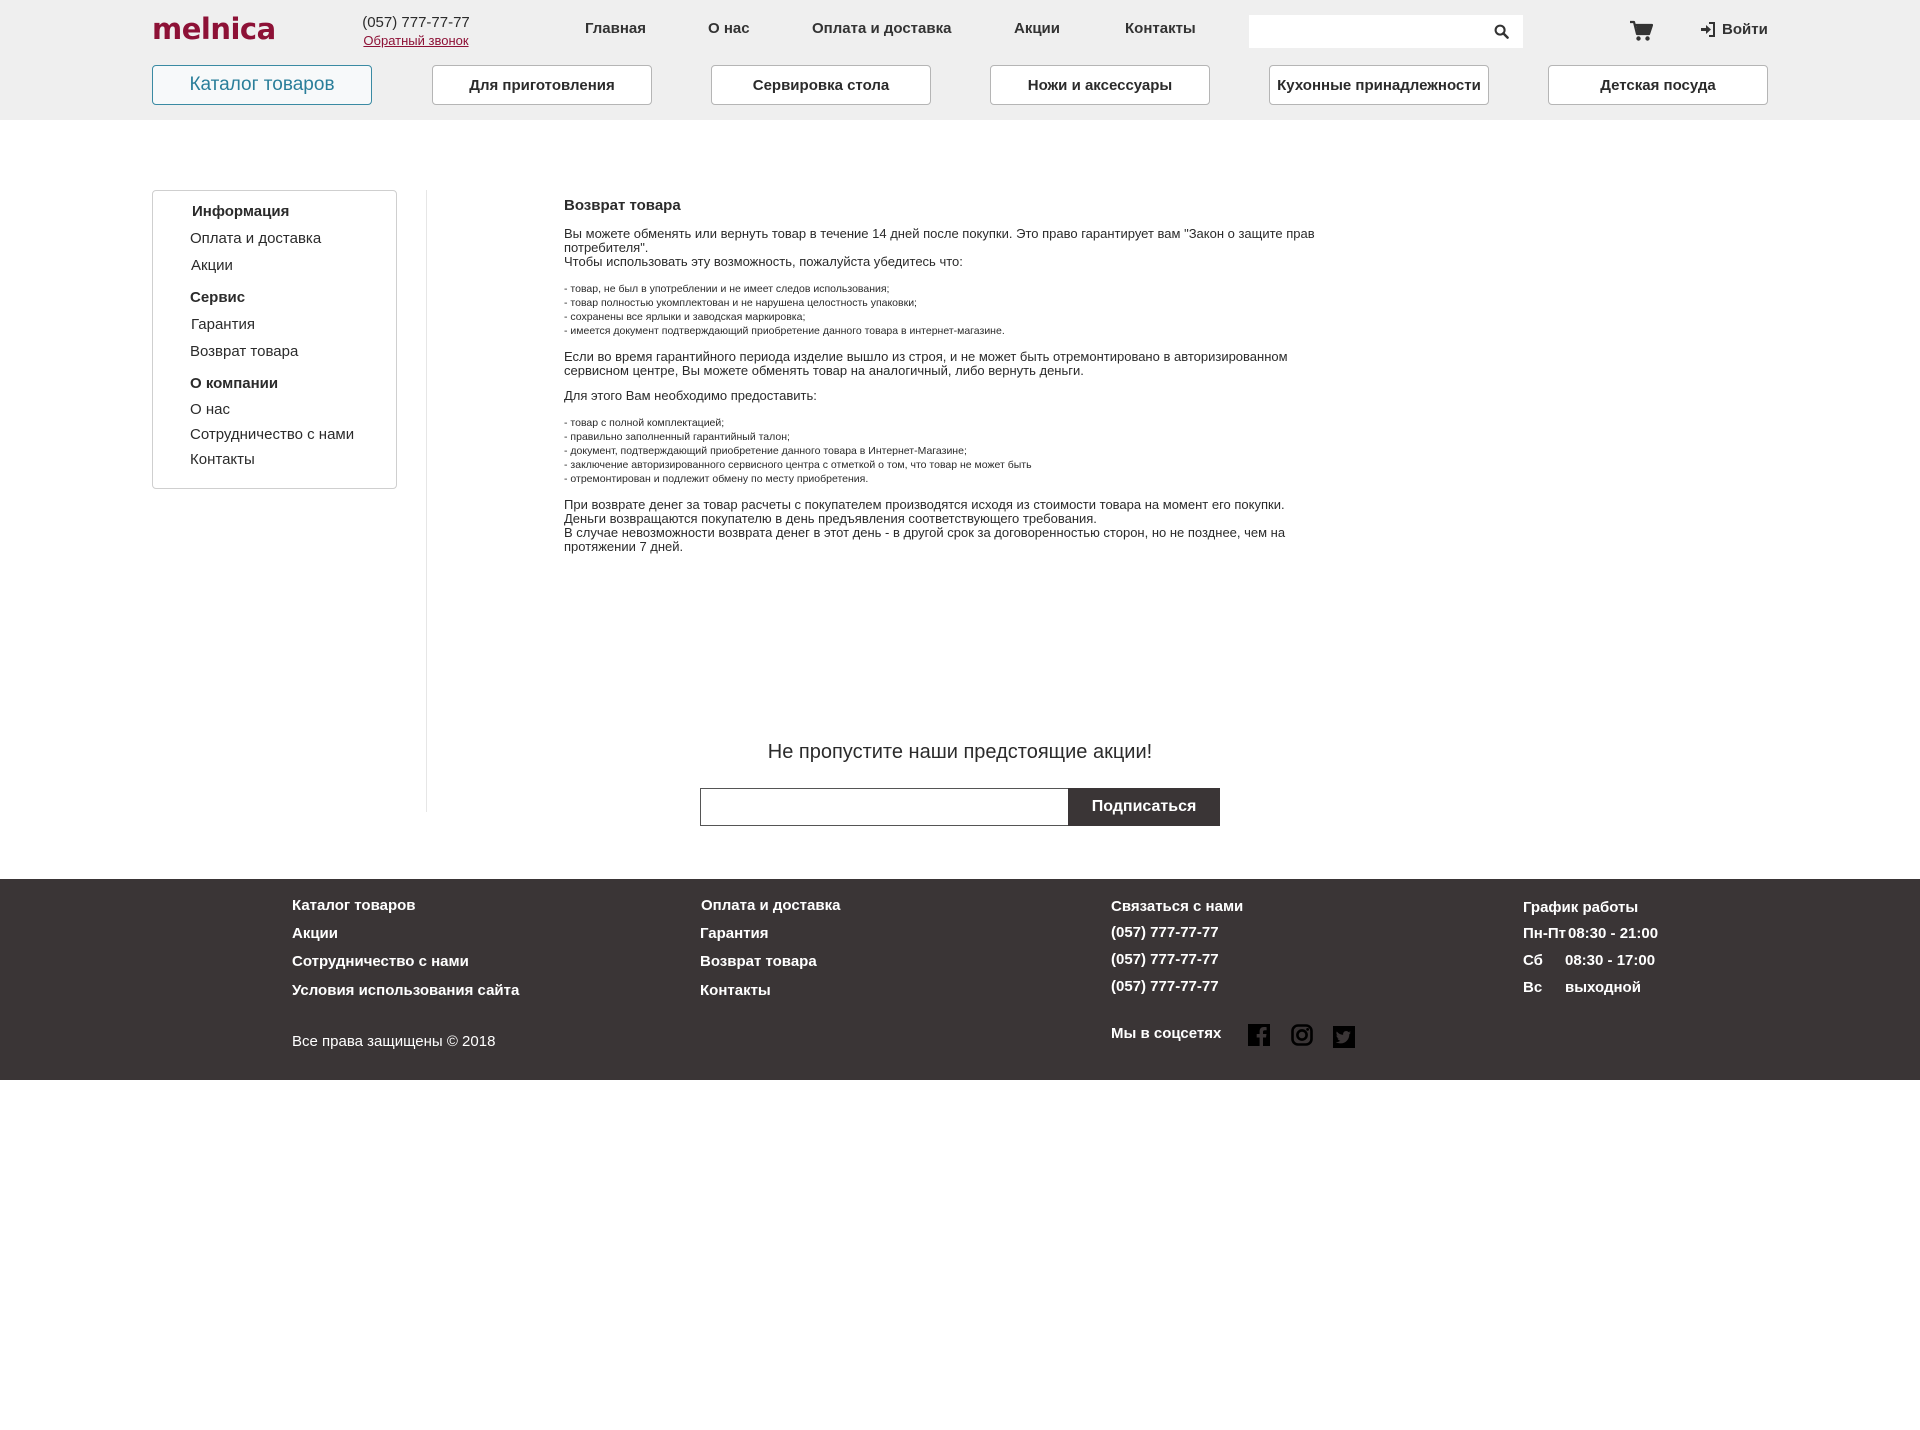  I want to click on schedule-day: Вс, so click(1533, 987).